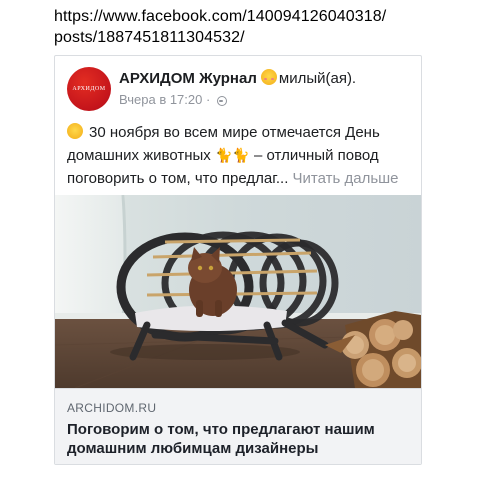  Describe the element at coordinates (149, 37) in the screenshot. I see `post-url-line-2: posts/1887451811304532/` at that location.